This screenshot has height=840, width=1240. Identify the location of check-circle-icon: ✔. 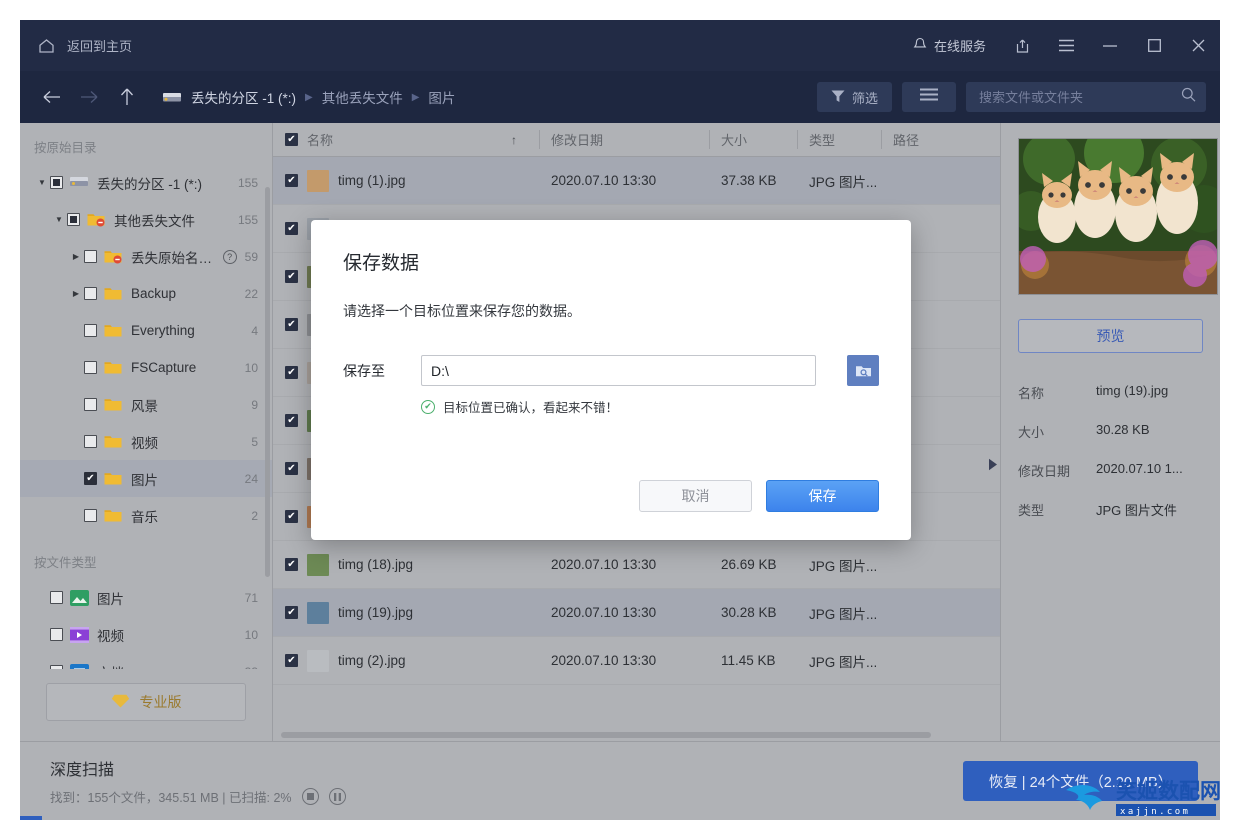
(428, 406).